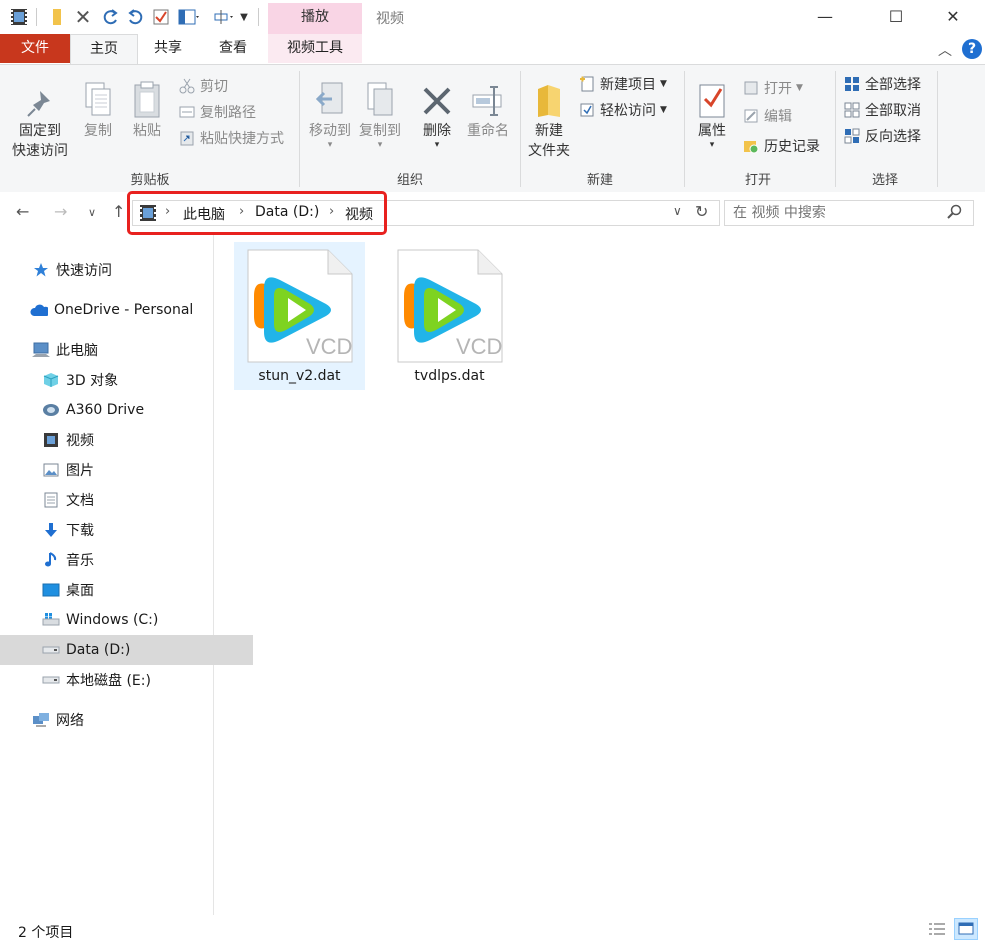 This screenshot has height=945, width=985. What do you see at coordinates (315, 48) in the screenshot?
I see `tab-video-tools: 视频工具` at bounding box center [315, 48].